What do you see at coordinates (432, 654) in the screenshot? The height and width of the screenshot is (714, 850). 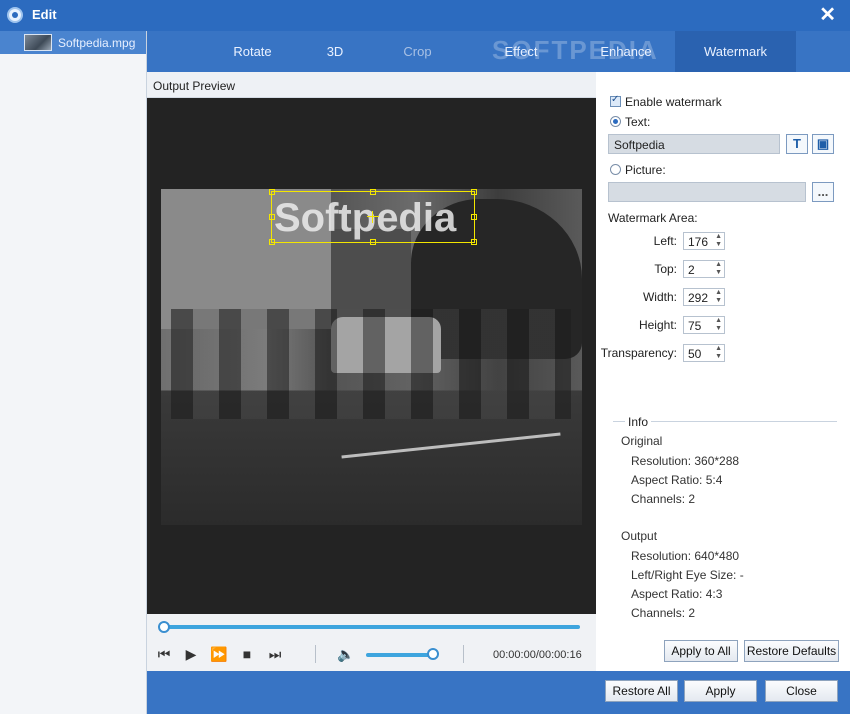 I see `volume-knob` at bounding box center [432, 654].